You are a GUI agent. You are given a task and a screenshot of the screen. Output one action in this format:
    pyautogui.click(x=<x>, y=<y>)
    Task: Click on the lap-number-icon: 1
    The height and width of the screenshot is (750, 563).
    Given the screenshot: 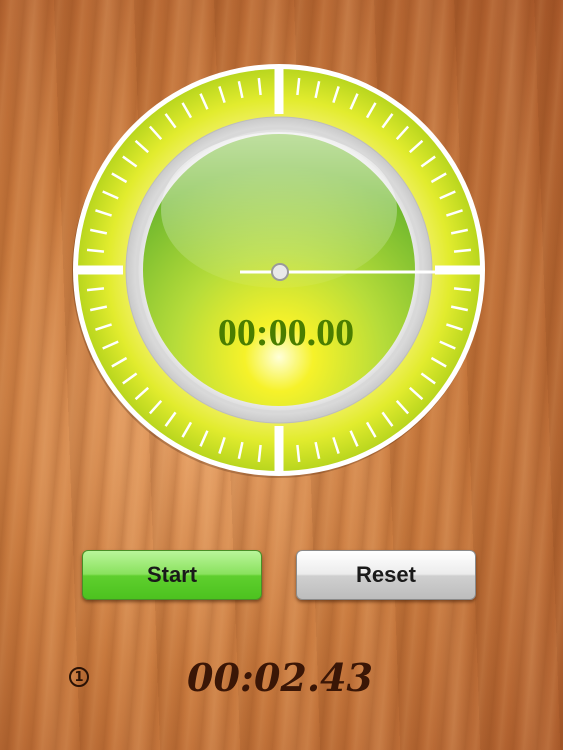 What is the action you would take?
    pyautogui.click(x=79, y=677)
    